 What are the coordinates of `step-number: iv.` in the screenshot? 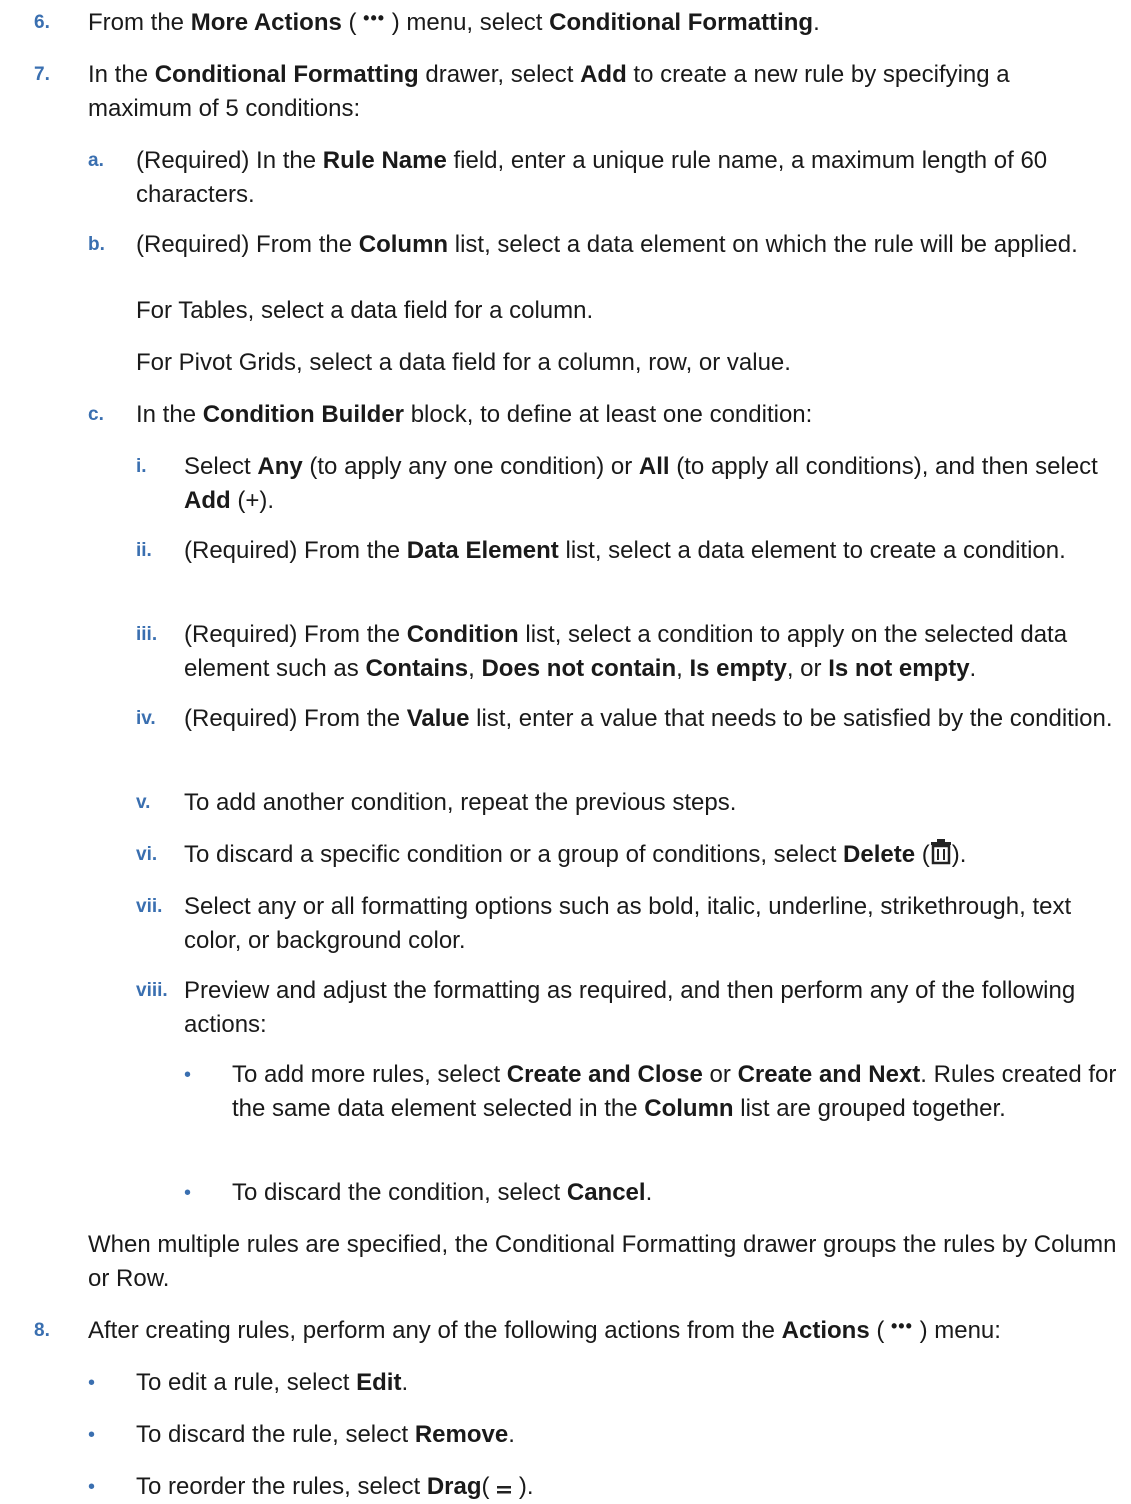 It's located at (146, 718).